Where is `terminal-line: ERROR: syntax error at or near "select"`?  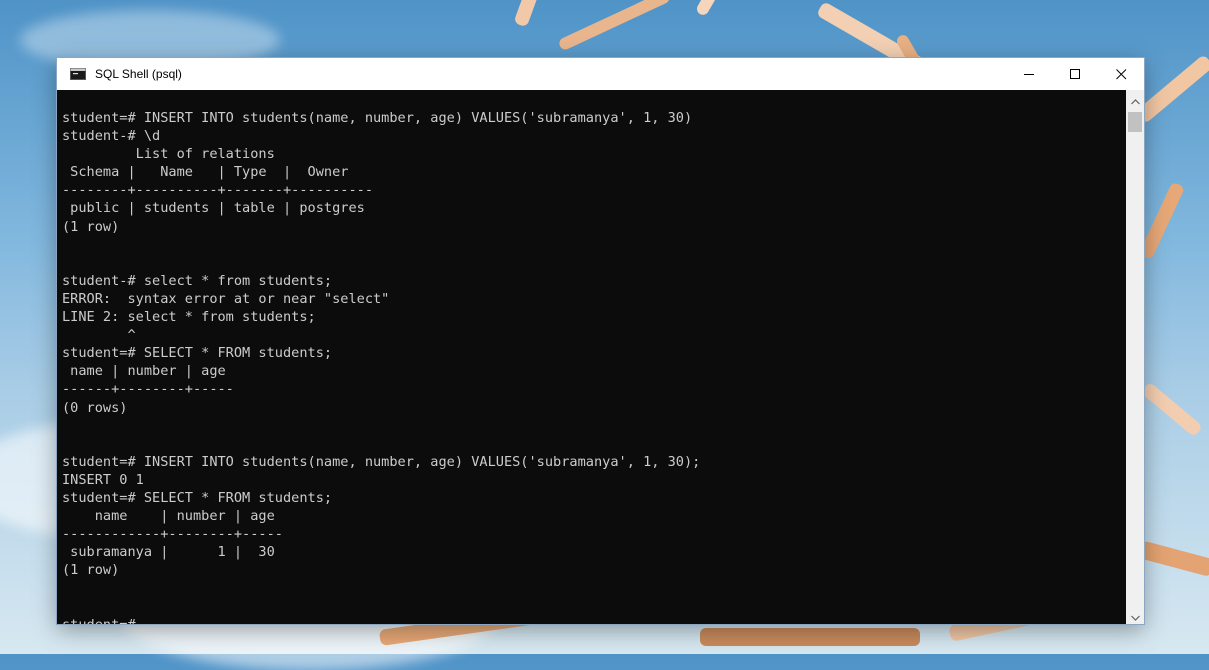
terminal-line: ERROR: syntax error at or near "select" is located at coordinates (226, 298).